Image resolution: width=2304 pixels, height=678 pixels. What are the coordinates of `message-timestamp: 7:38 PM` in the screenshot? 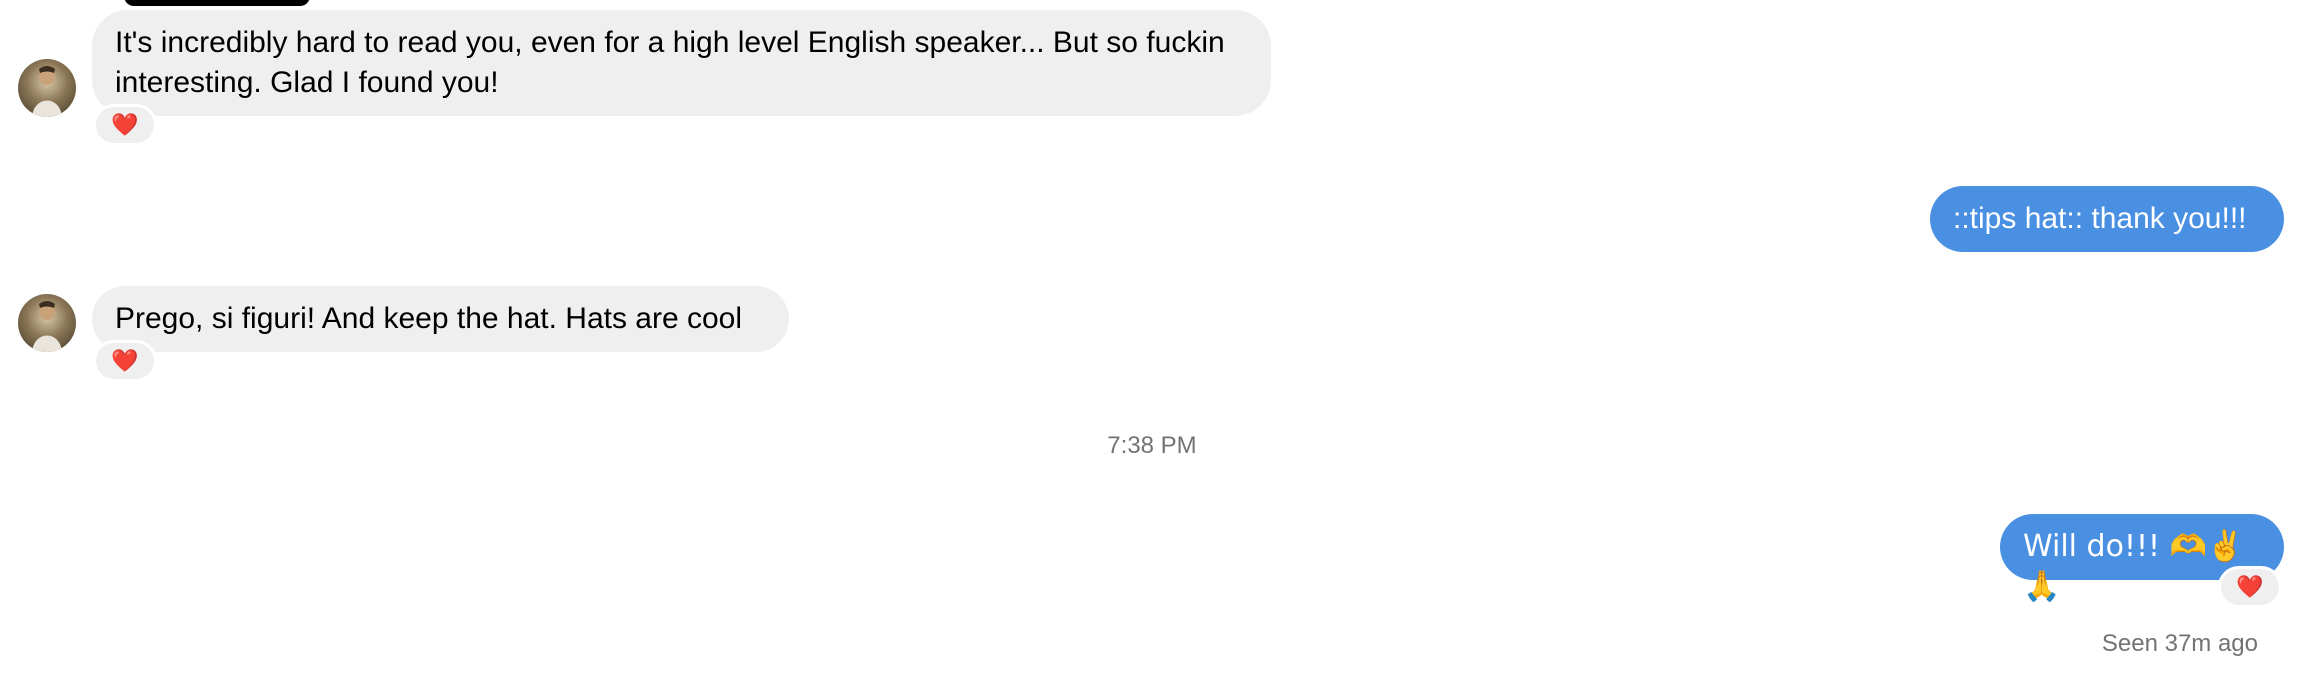 It's located at (1152, 445).